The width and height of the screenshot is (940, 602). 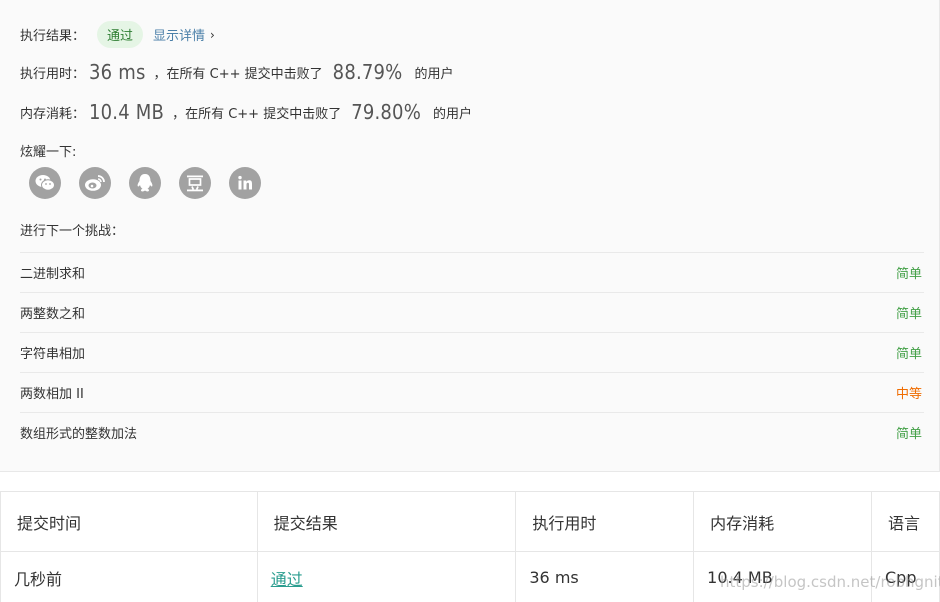 What do you see at coordinates (129, 576) in the screenshot?
I see `cell-submit-time: 几秒前` at bounding box center [129, 576].